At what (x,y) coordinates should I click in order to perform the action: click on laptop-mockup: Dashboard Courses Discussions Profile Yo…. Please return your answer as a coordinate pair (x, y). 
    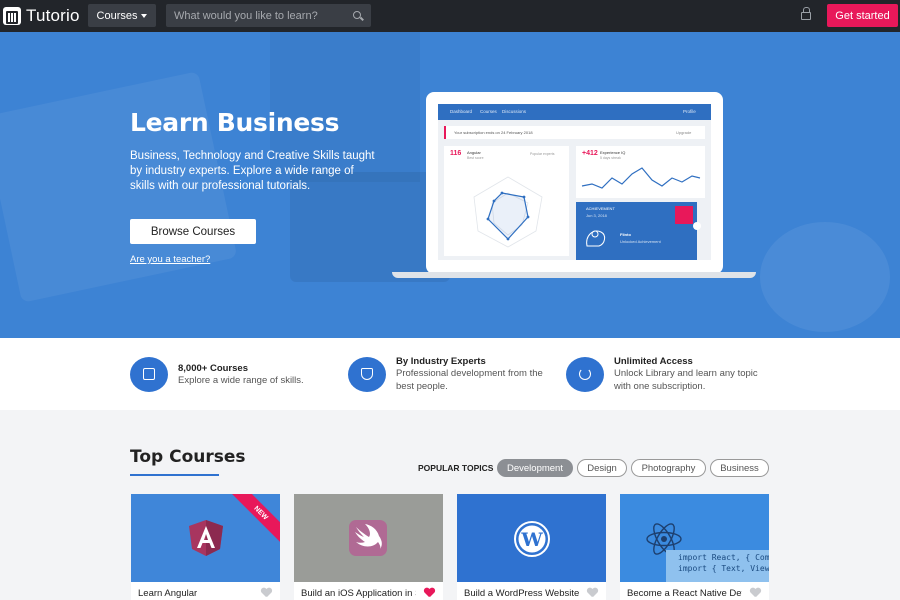
    Looking at the image, I should click on (574, 183).